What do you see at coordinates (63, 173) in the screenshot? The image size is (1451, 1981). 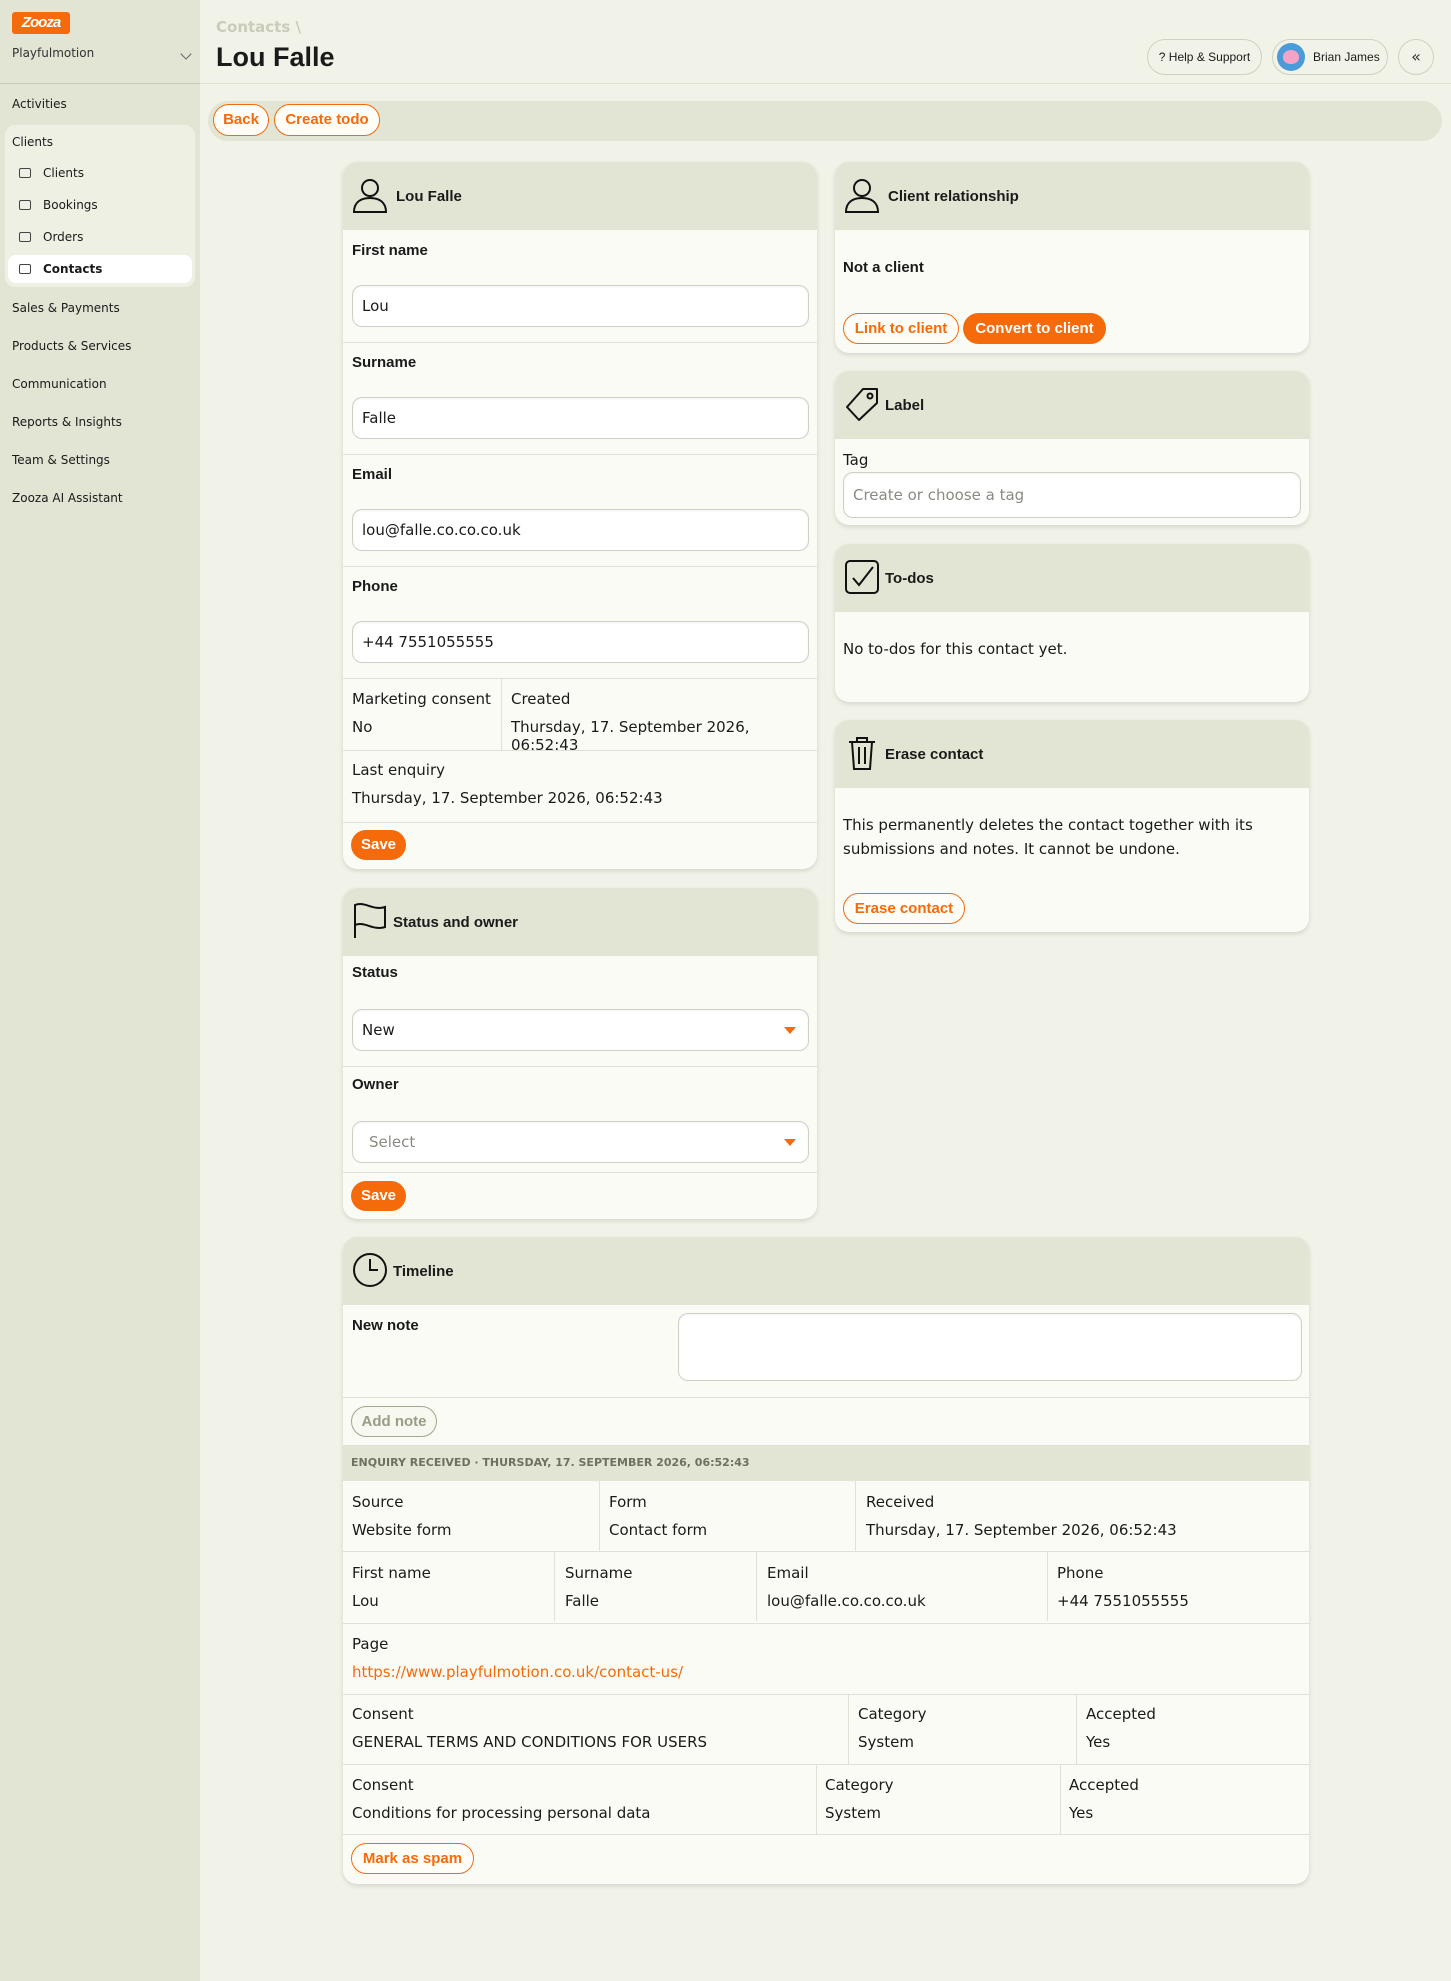 I see `sidebar-item-label: Clients` at bounding box center [63, 173].